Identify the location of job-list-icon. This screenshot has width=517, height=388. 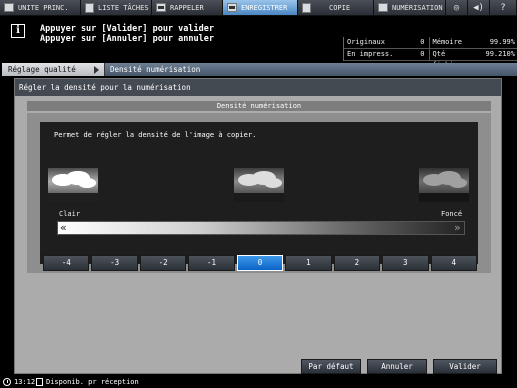
(89, 7).